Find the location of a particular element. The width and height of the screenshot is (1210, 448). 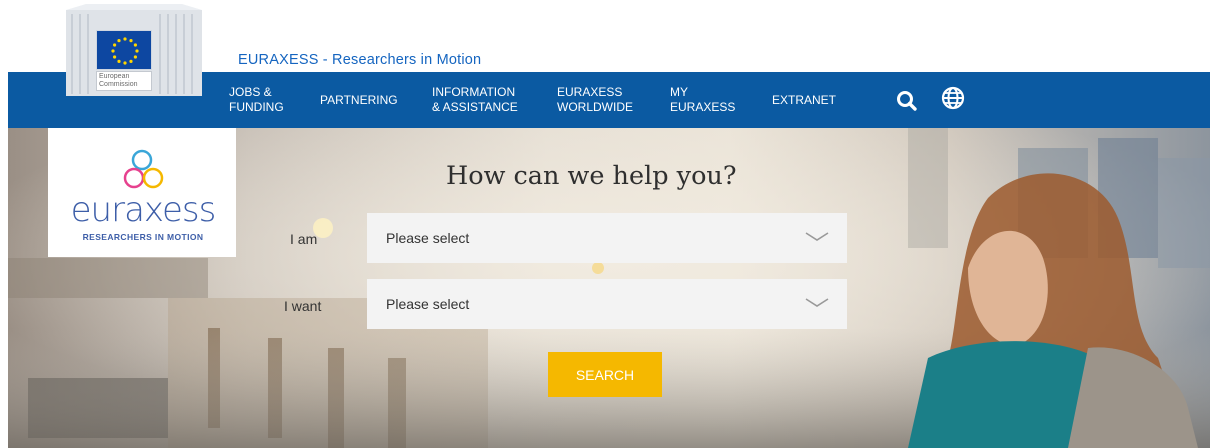

search-button: SEARCH is located at coordinates (605, 374).